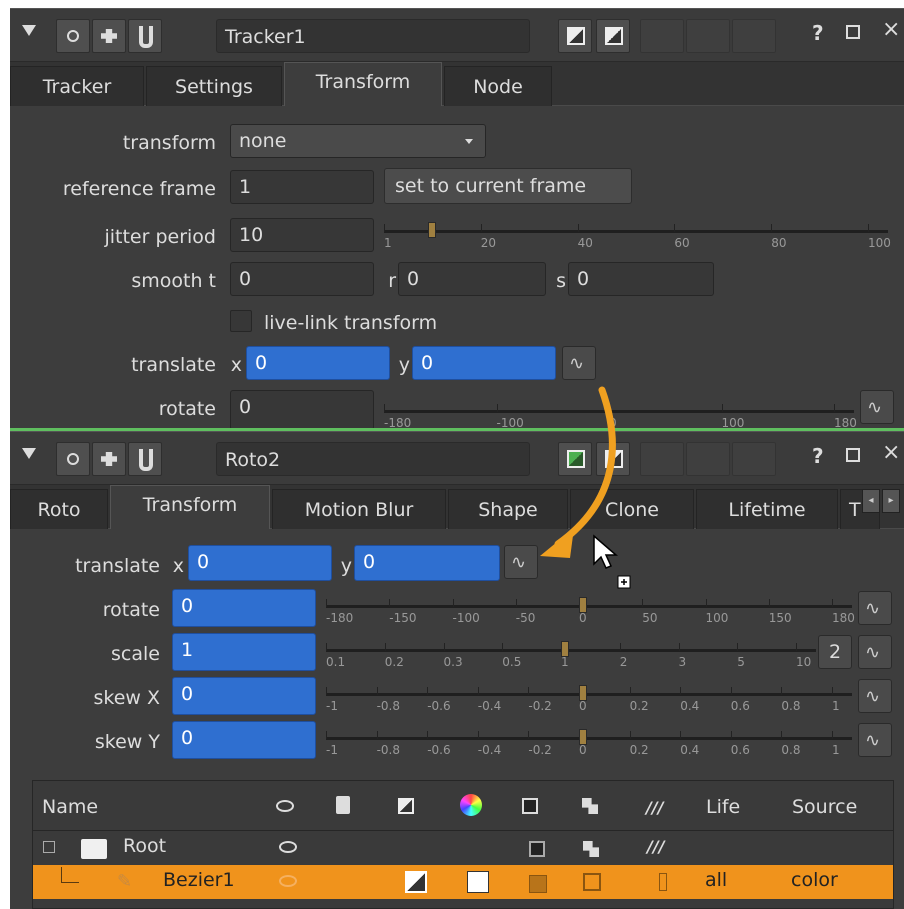  I want to click on scale-curve-button: ∿, so click(875, 652).